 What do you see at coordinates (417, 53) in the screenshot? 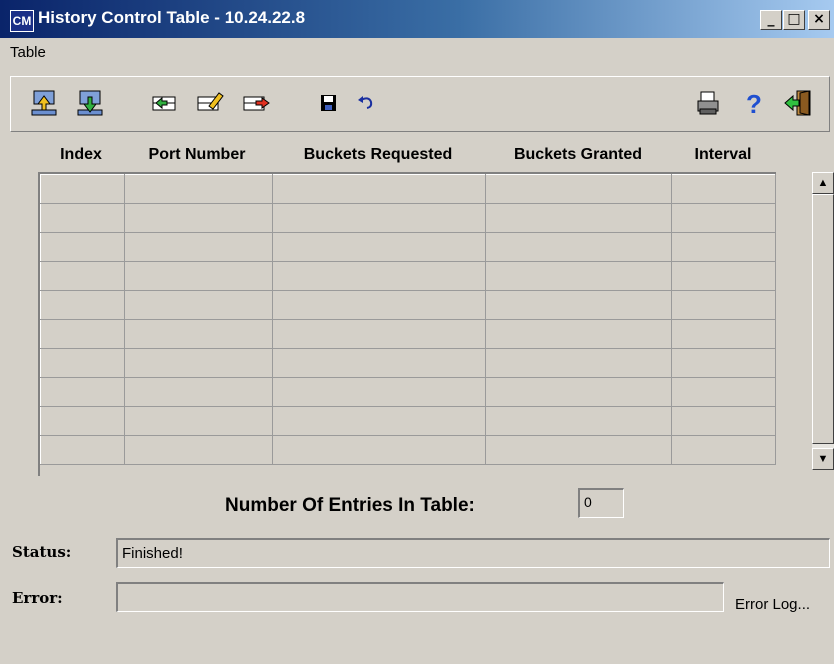
I see `menu-bar: Table` at bounding box center [417, 53].